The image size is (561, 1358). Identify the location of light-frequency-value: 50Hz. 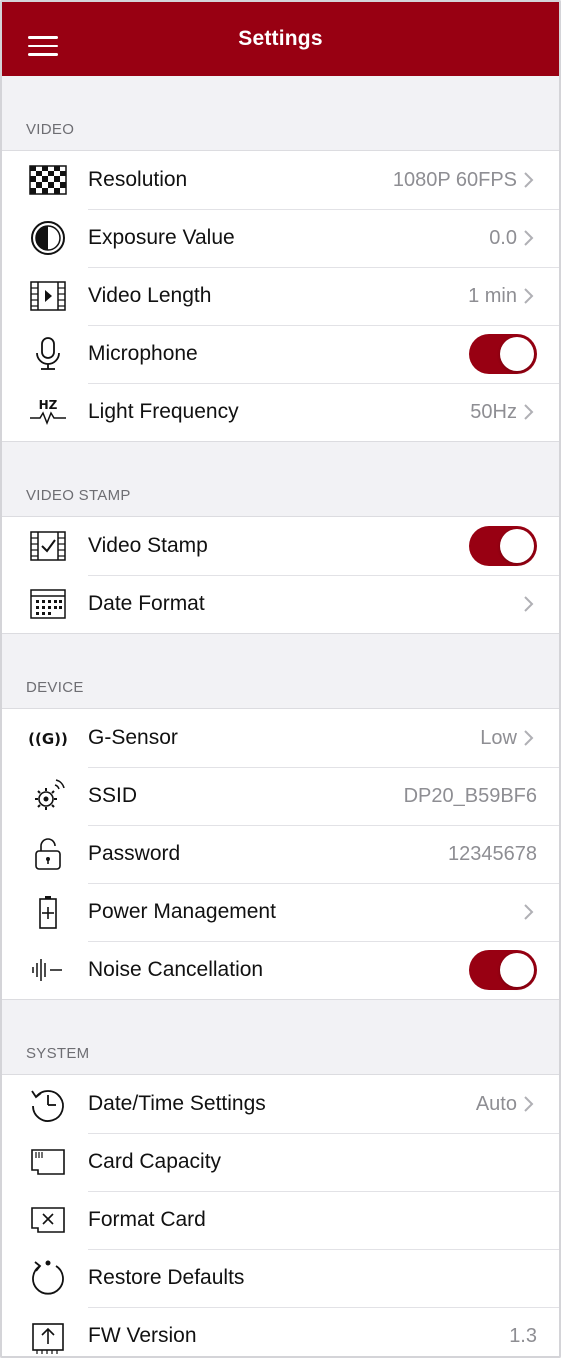
(493, 411).